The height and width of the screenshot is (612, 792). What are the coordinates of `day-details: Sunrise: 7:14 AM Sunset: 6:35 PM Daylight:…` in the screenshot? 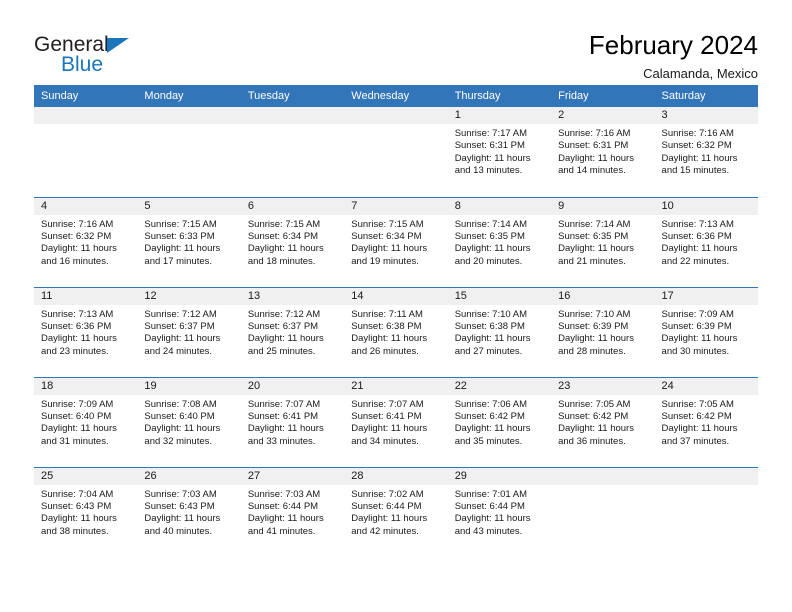 It's located at (602, 242).